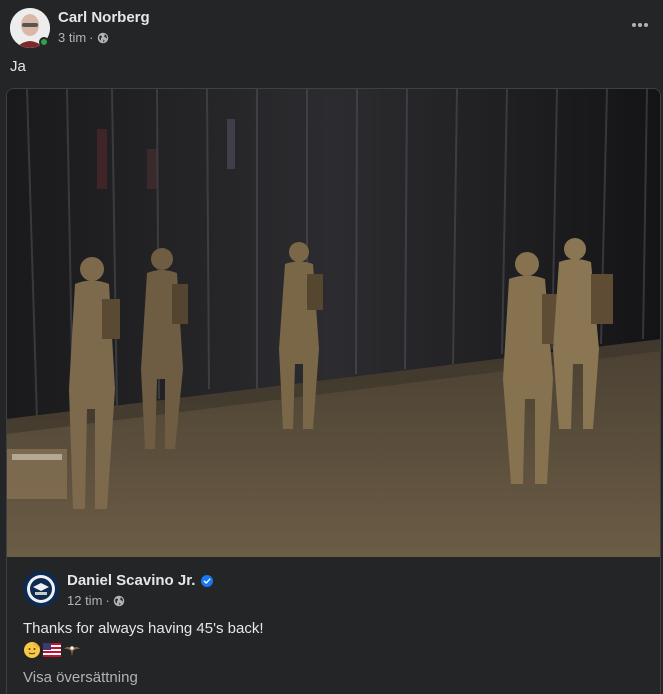  I want to click on shared-author-avatar, so click(41, 589).